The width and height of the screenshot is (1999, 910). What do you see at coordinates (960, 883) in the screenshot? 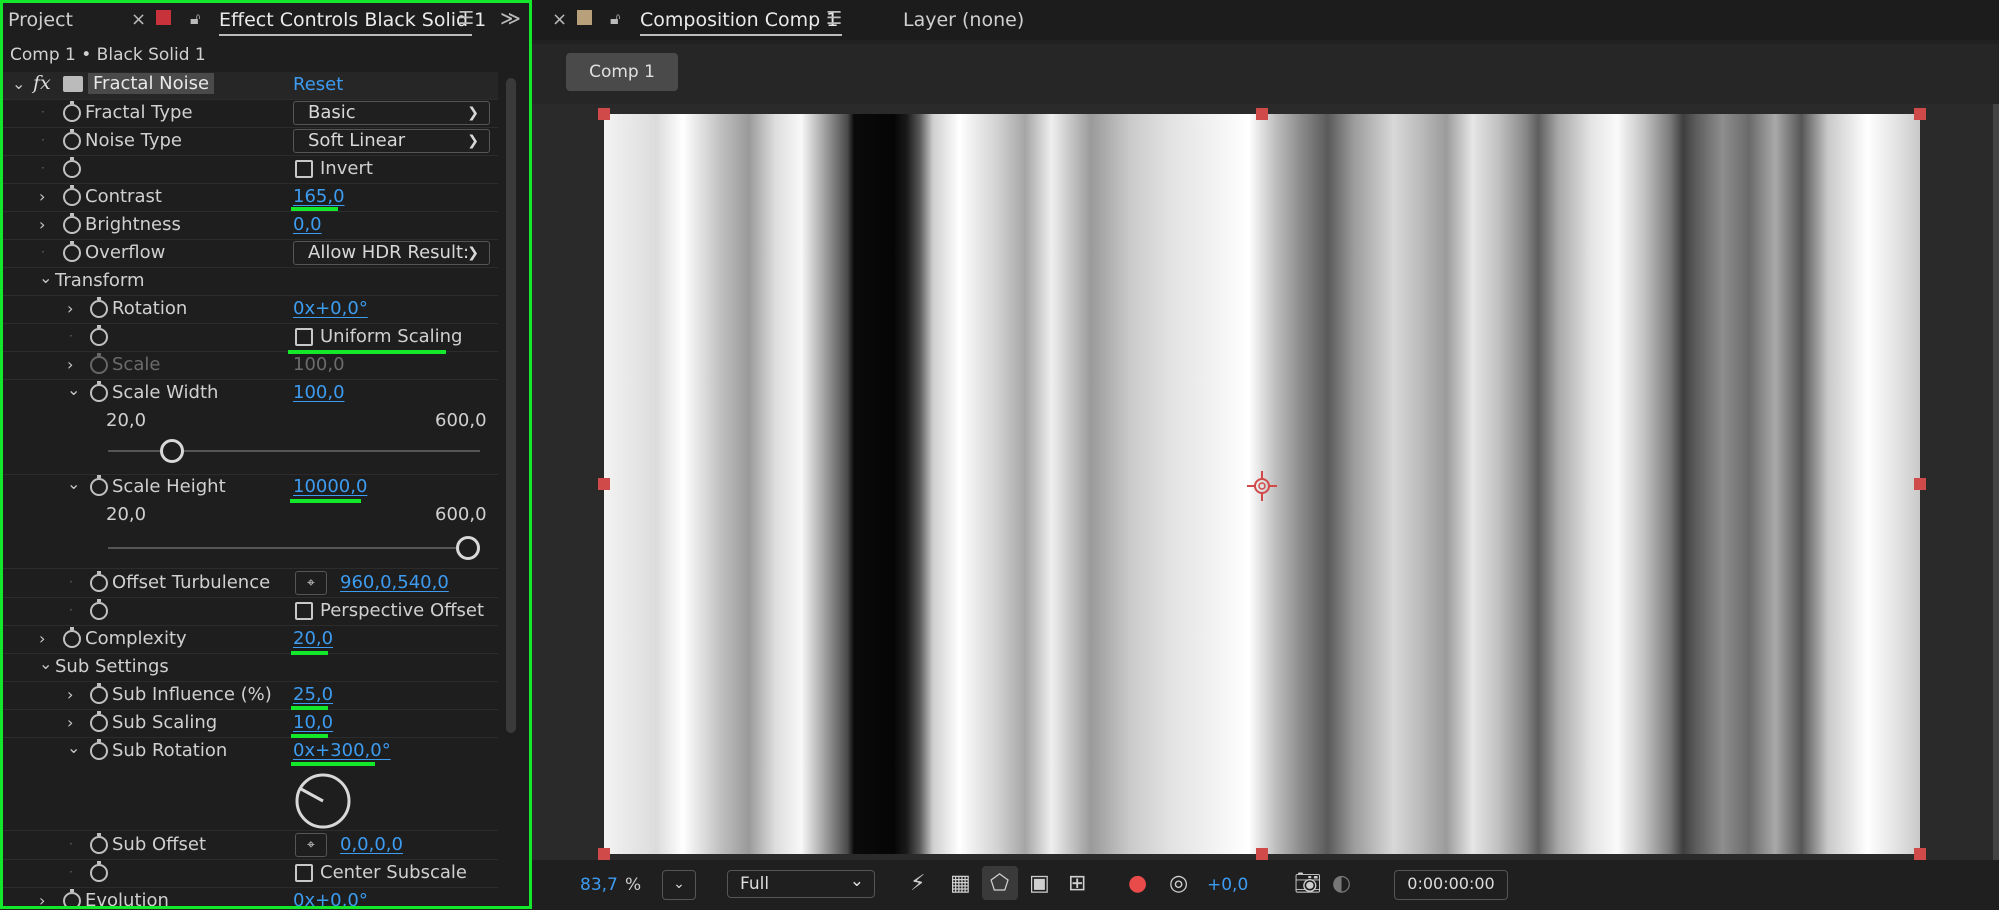
I see `transparency-grid-icon: ▦` at bounding box center [960, 883].